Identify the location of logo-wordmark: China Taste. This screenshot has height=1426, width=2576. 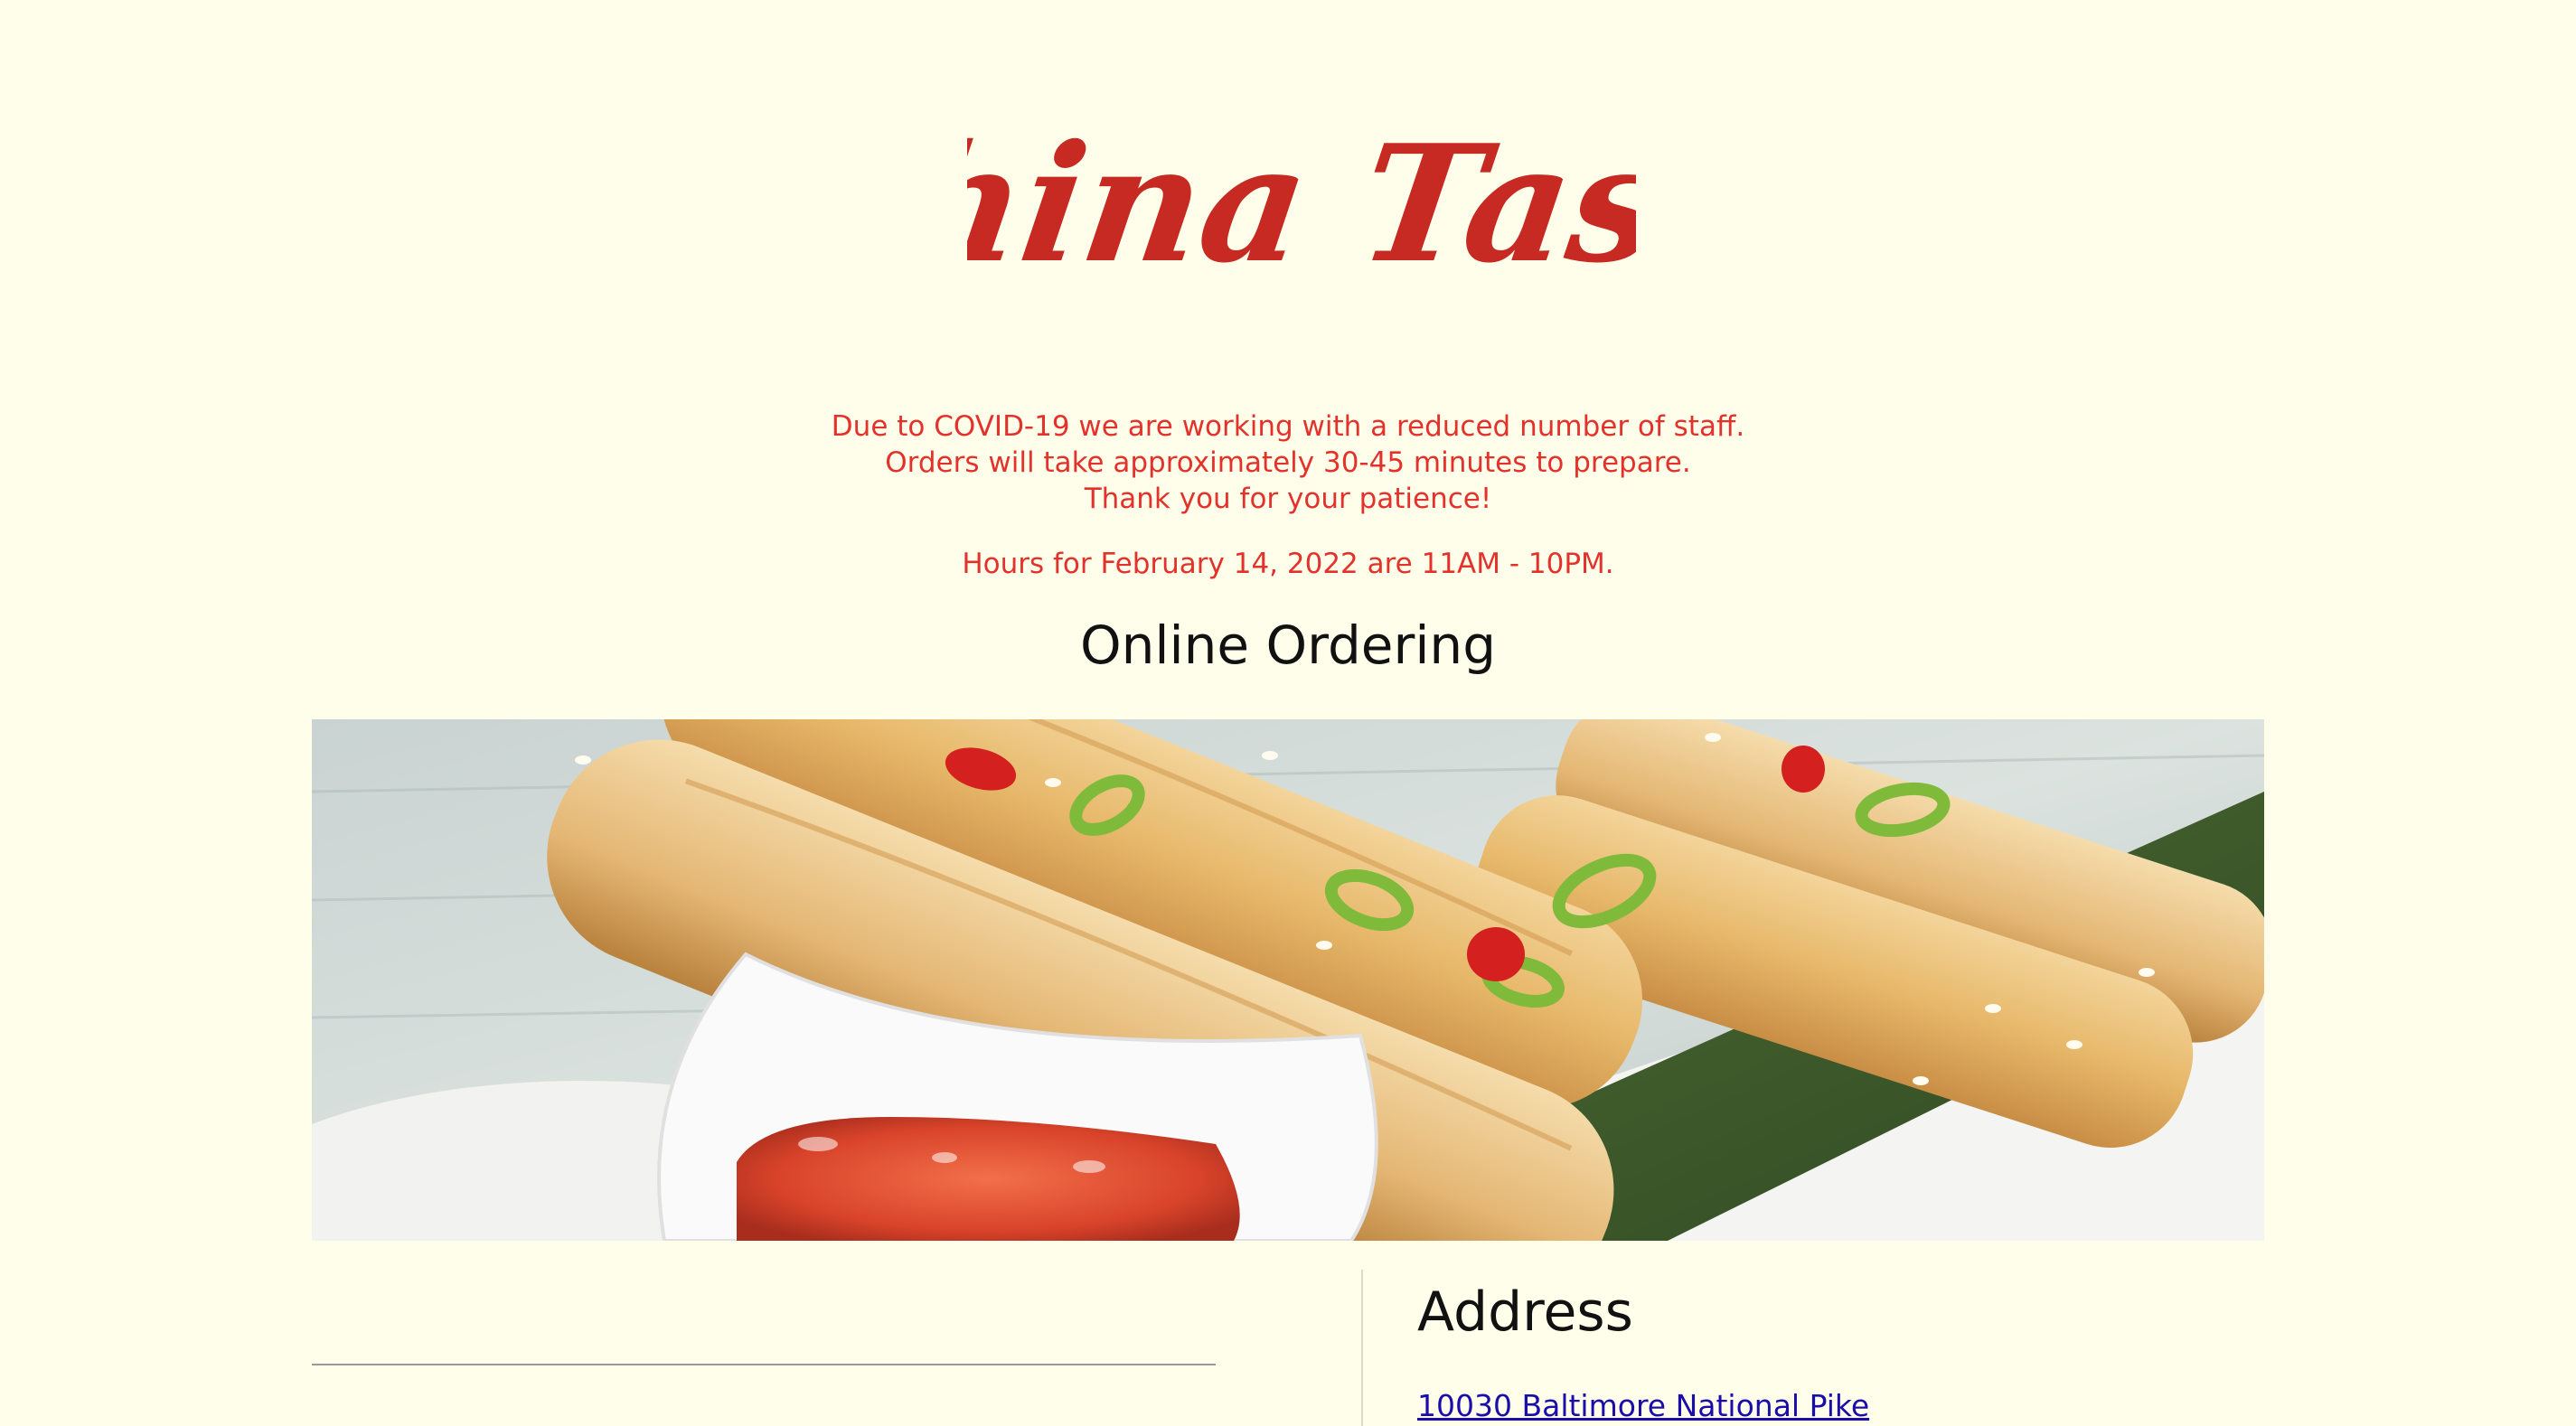
(1309, 205).